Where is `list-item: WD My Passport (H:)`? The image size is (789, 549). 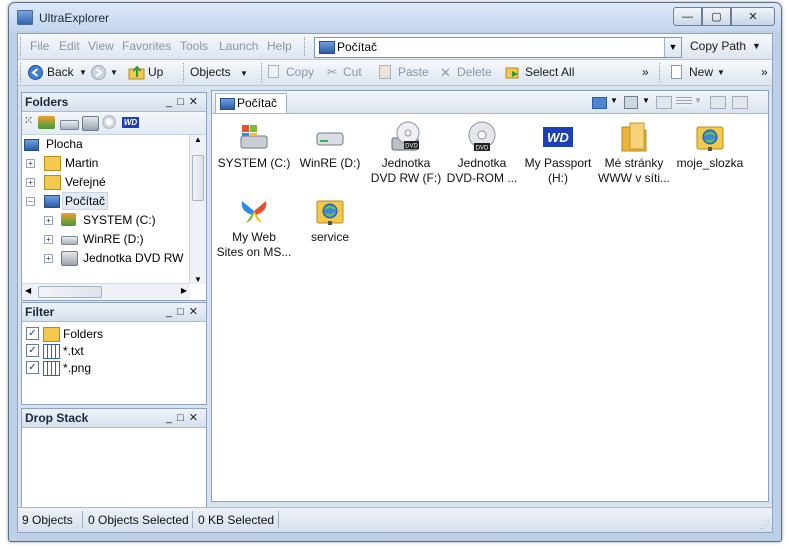 list-item: WD My Passport (H:) is located at coordinates (558, 151).